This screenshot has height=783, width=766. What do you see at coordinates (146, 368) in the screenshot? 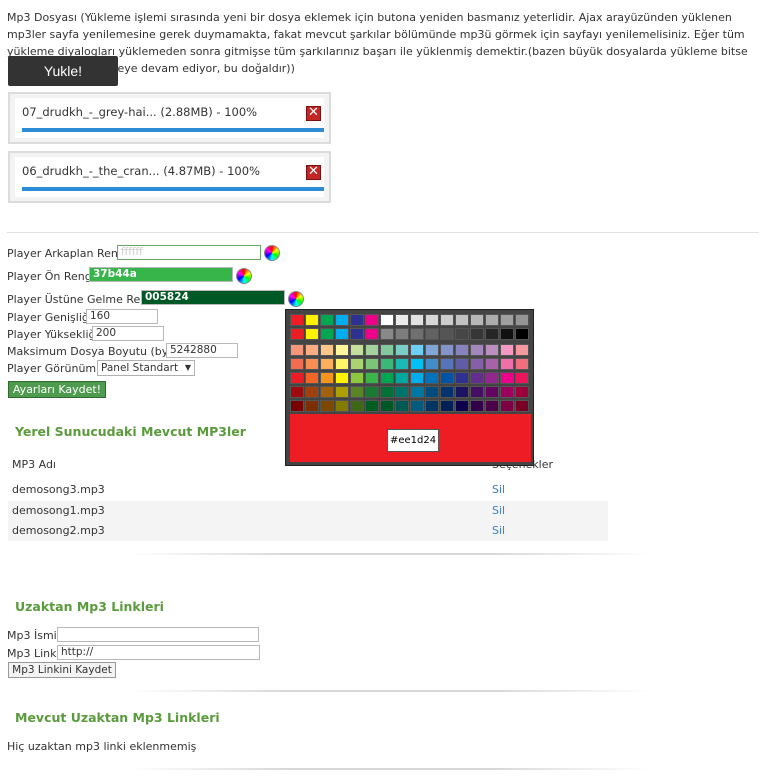
I see `view-select: Panel Standart ▼` at bounding box center [146, 368].